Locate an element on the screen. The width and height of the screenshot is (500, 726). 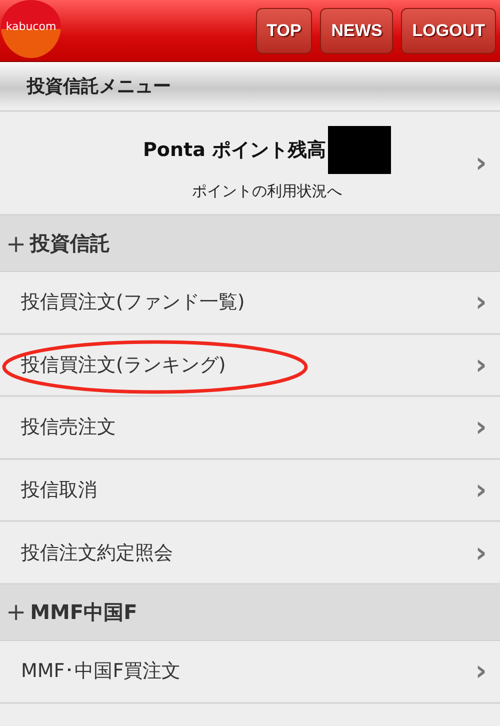
logo-text: kabucom is located at coordinates (31, 26).